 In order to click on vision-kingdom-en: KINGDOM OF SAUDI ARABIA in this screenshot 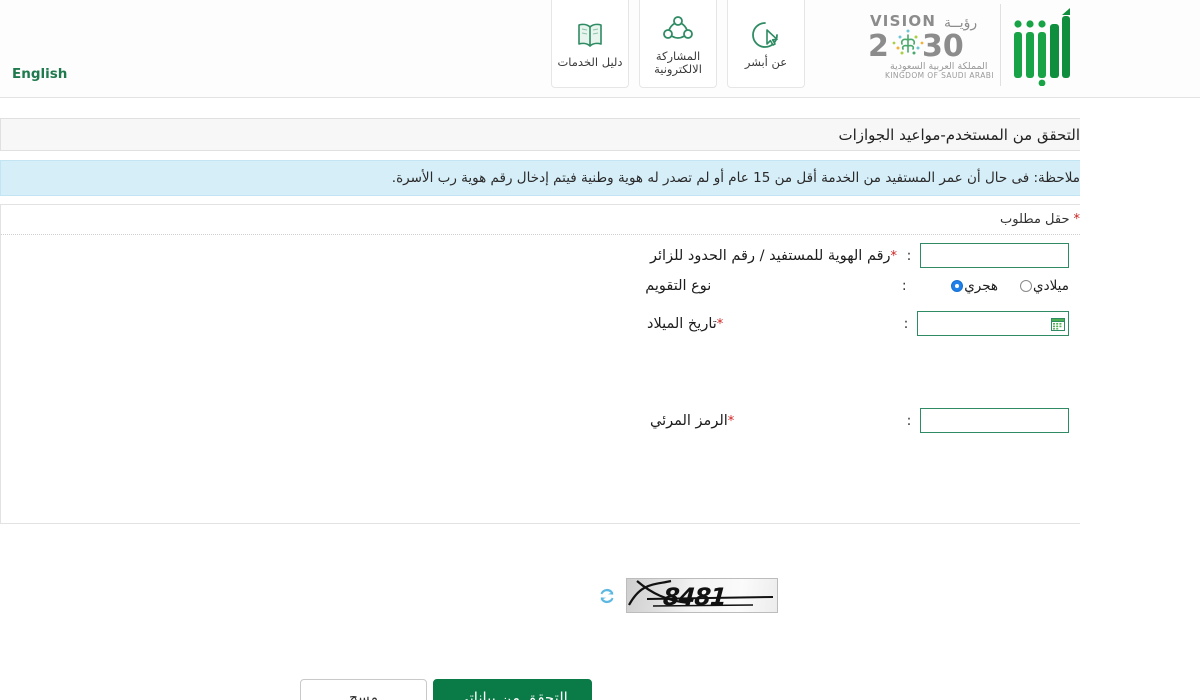, I will do `click(939, 75)`.